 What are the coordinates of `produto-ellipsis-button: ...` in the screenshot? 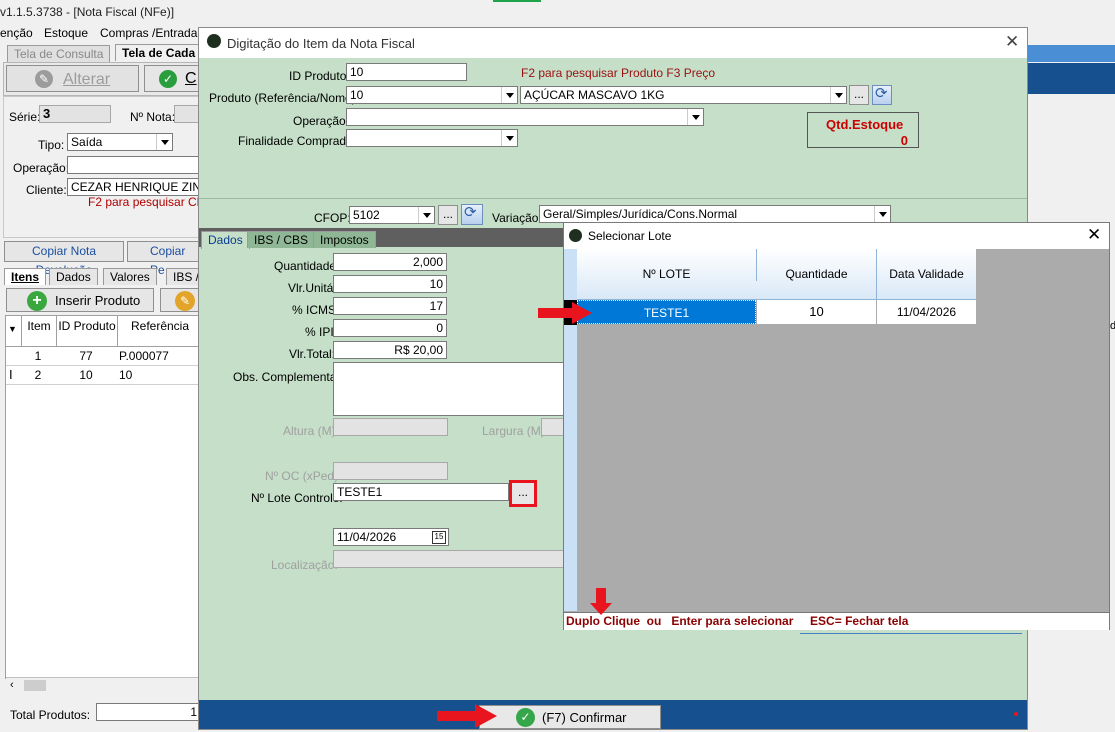 It's located at (859, 95).